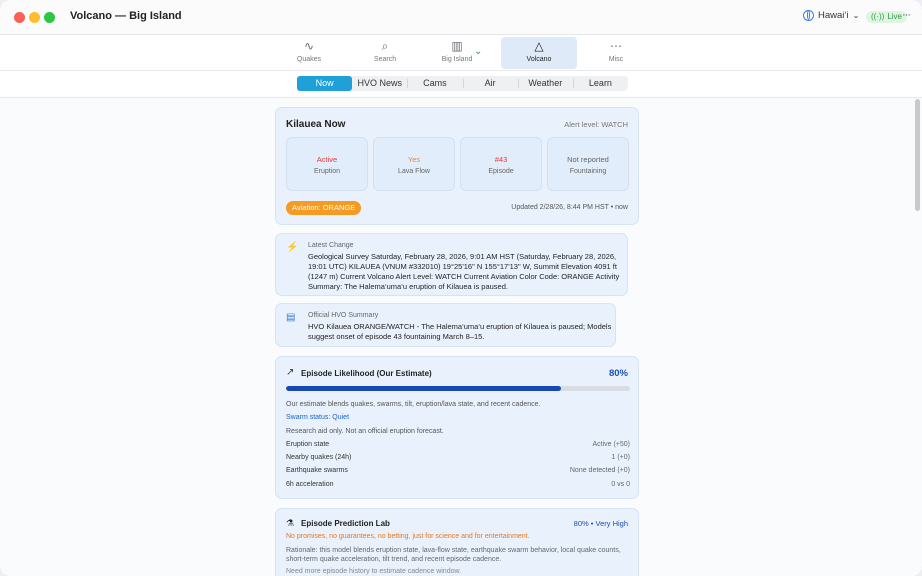  I want to click on likelihood-percent: 80%, so click(618, 373).